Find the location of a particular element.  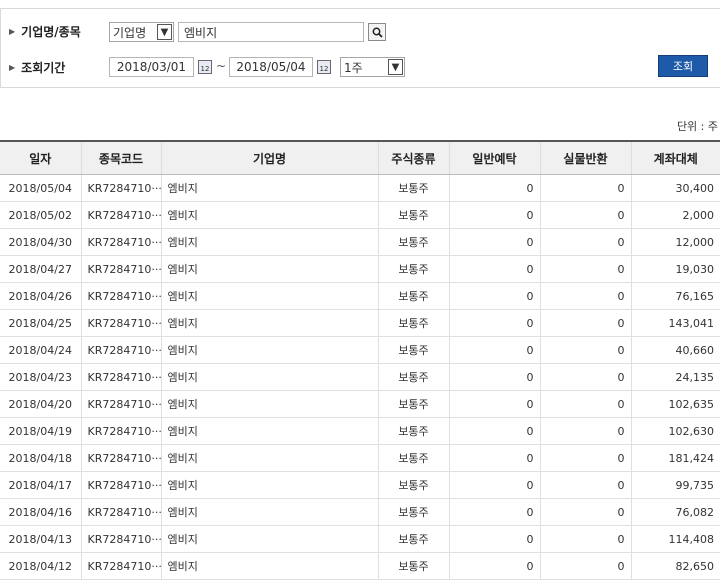

search-button is located at coordinates (377, 32).